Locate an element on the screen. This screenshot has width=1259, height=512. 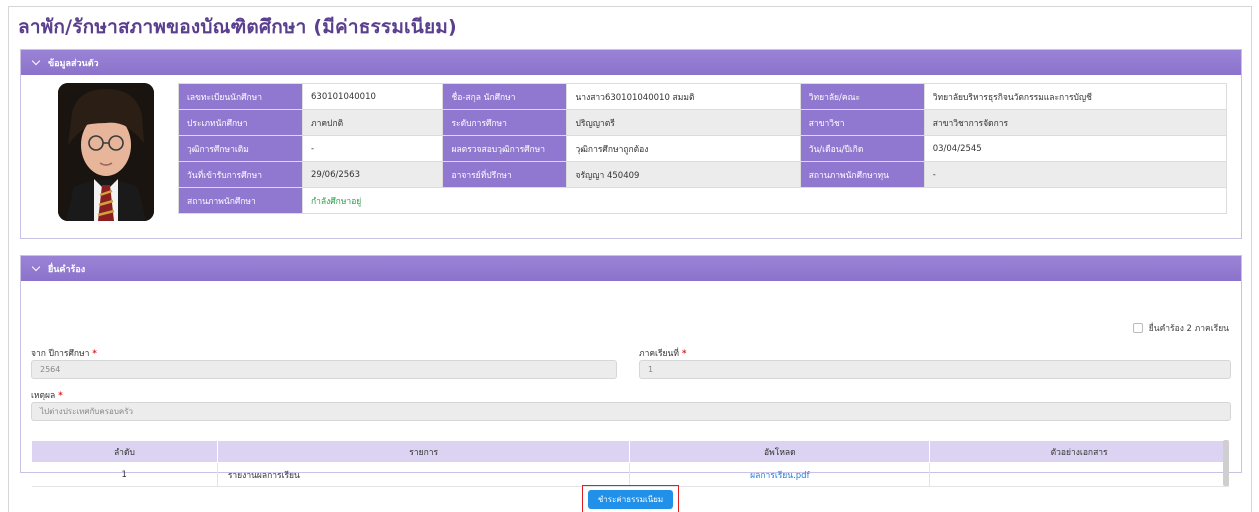
info-label: เลขทะเบียนนักศึกษา is located at coordinates (240, 96).